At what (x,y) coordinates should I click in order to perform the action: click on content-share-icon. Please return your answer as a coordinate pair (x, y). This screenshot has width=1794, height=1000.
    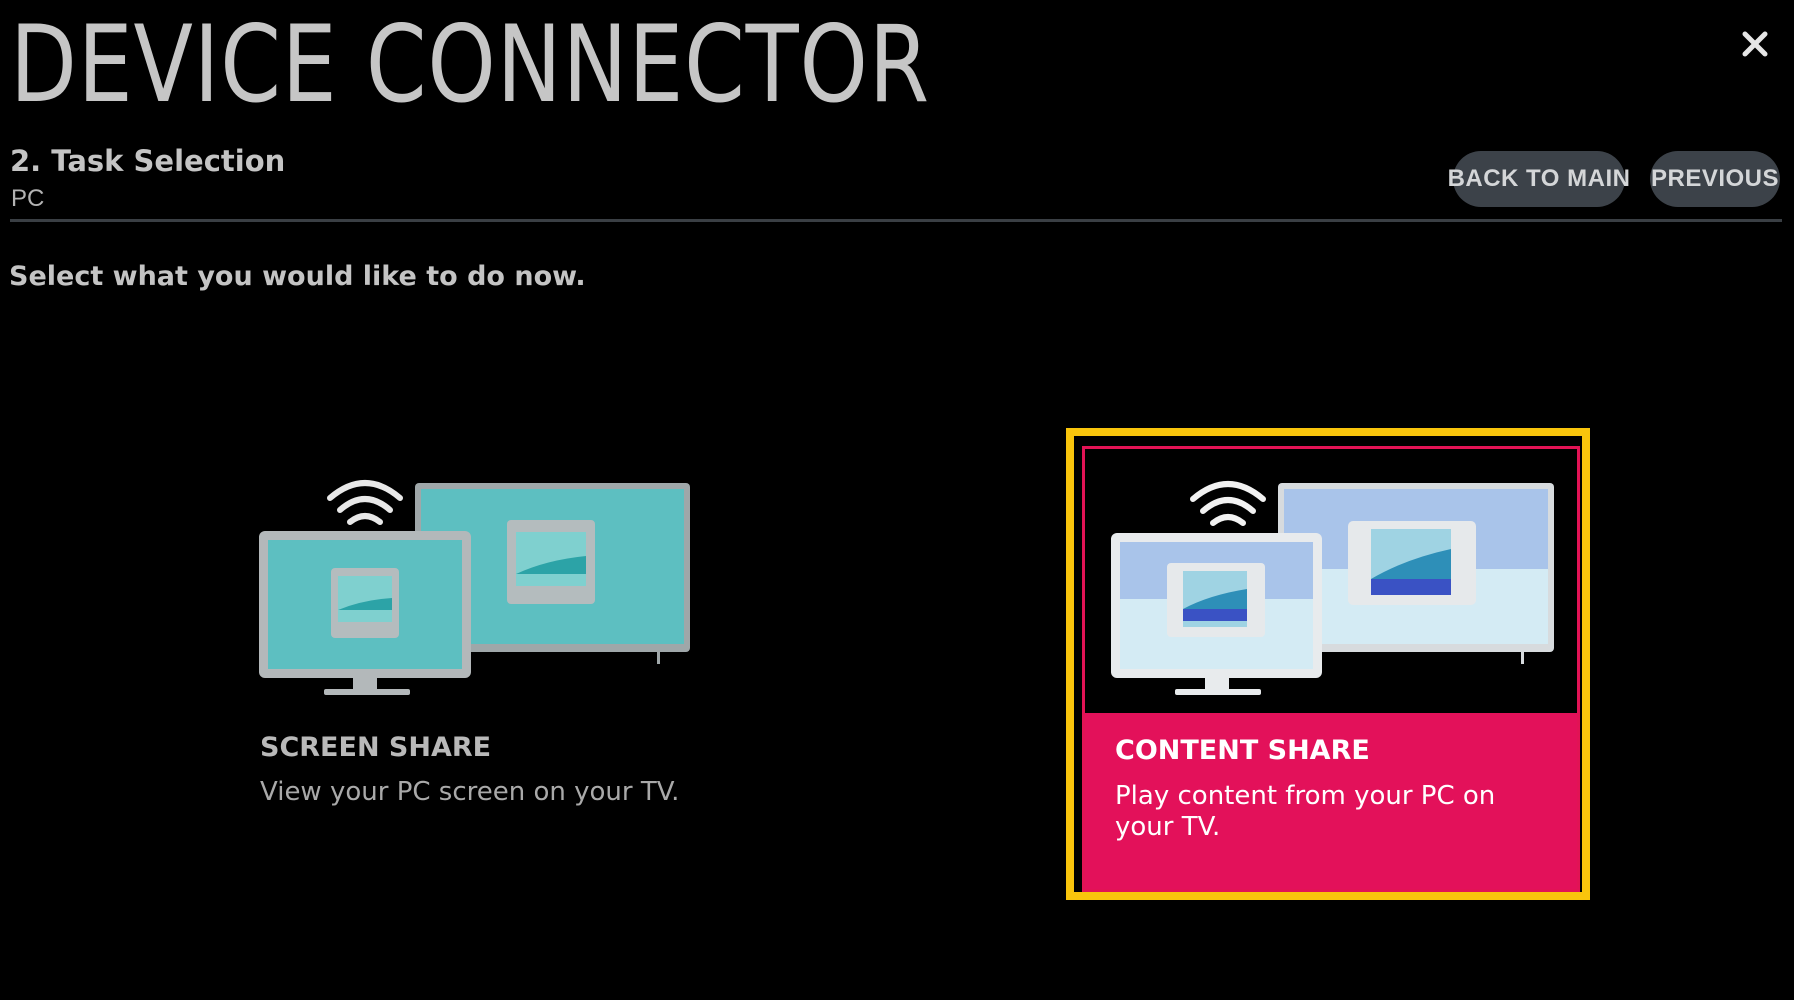
    Looking at the image, I should click on (1332, 588).